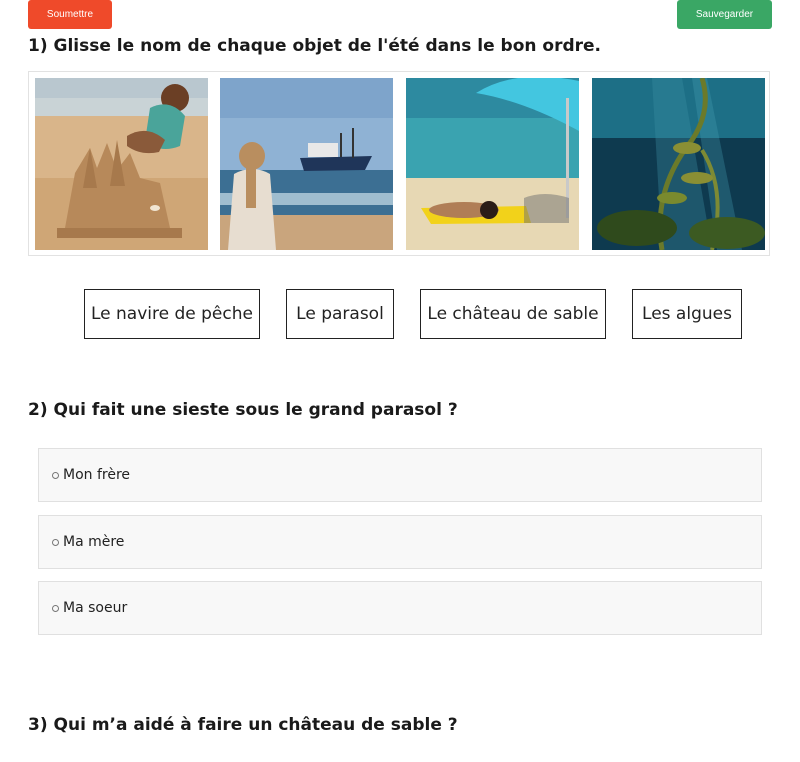 The height and width of the screenshot is (762, 800). What do you see at coordinates (400, 475) in the screenshot?
I see `answer-option: Mon frère` at bounding box center [400, 475].